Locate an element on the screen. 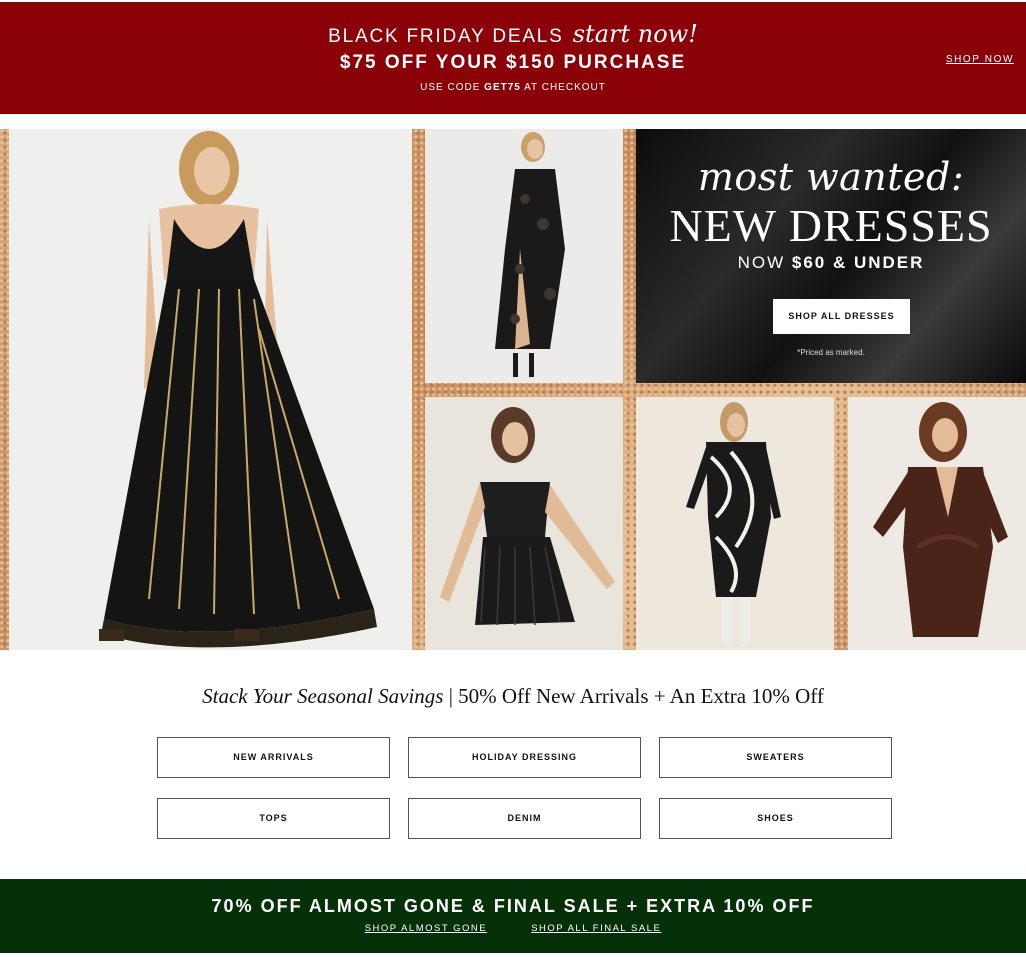 Image resolution: width=1026 pixels, height=957 pixels. banner-offer: $75 OFF YOUR $150 PURCHASE is located at coordinates (513, 62).